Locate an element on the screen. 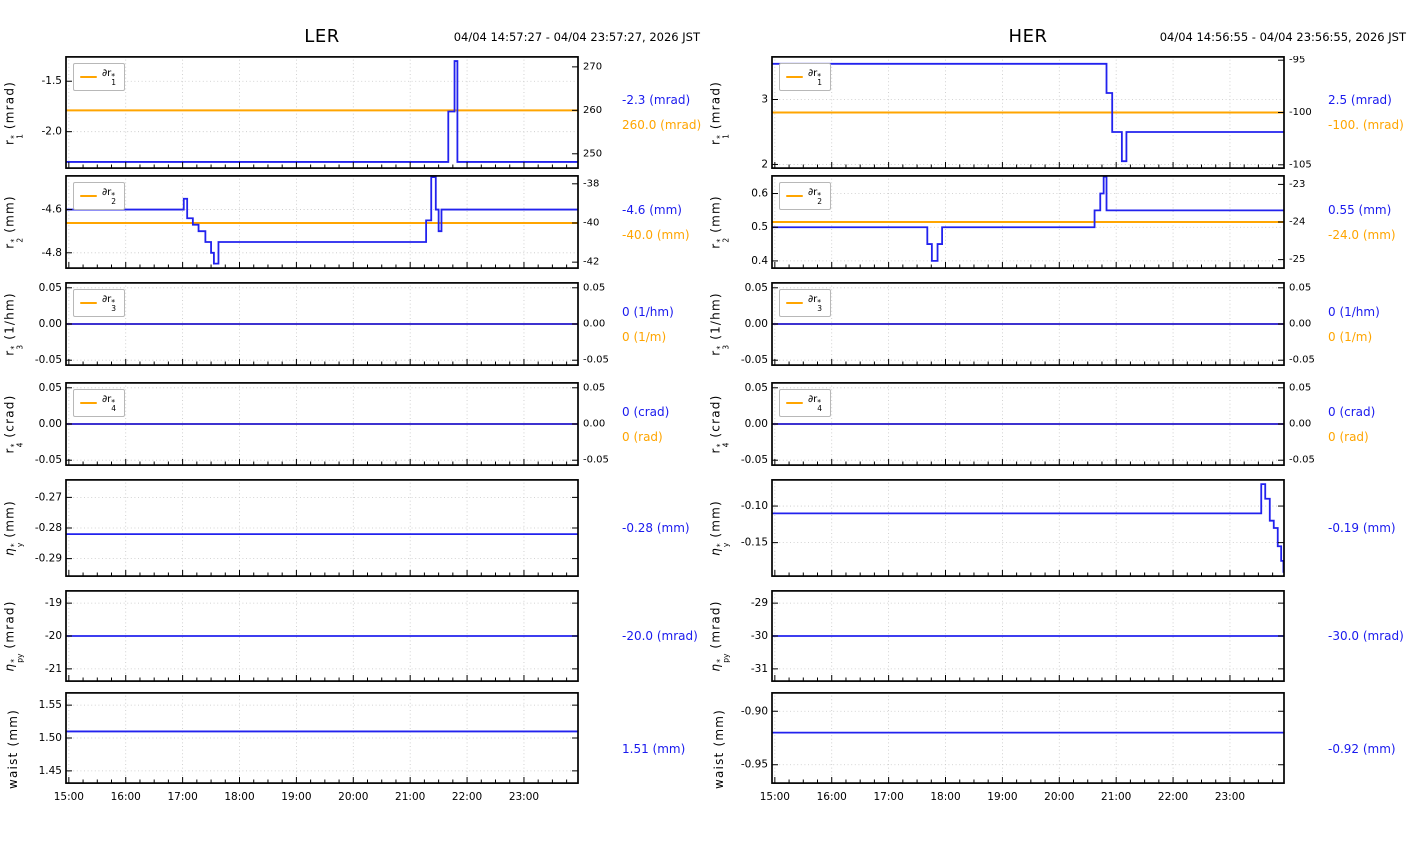 This screenshot has height=864, width=1412. svg-text: -0.27 is located at coordinates (48, 497).